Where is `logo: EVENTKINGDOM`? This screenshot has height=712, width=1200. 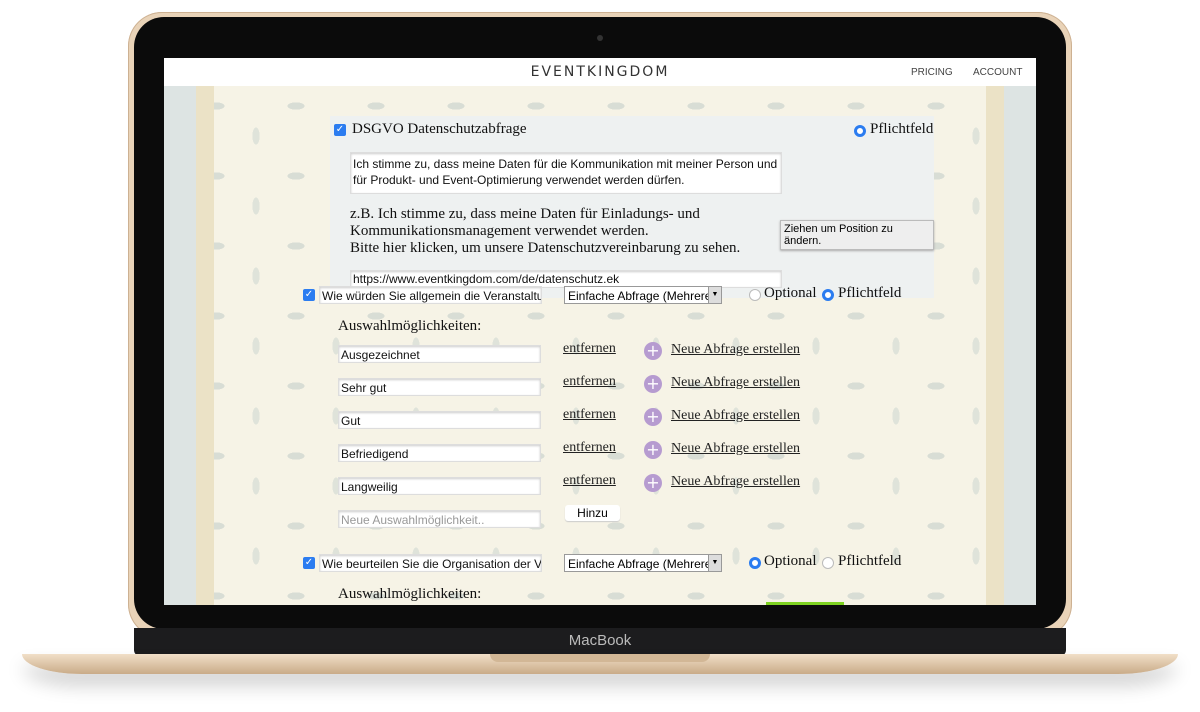 logo: EVENTKINGDOM is located at coordinates (600, 72).